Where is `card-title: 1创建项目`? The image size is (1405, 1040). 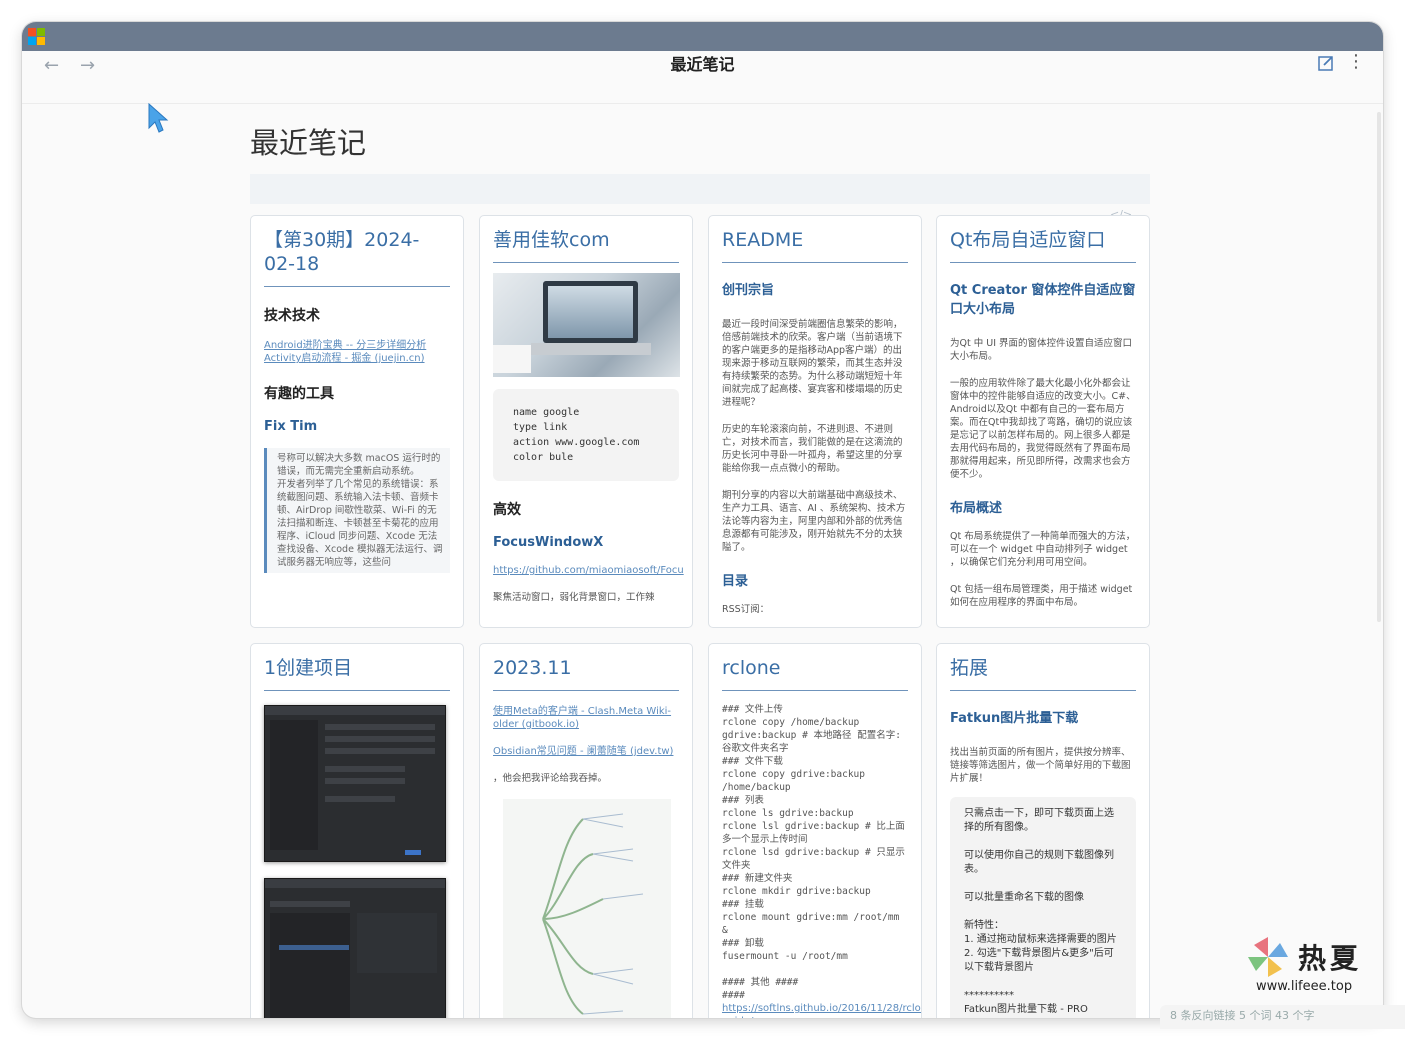
card-title: 1创建项目 is located at coordinates (357, 673).